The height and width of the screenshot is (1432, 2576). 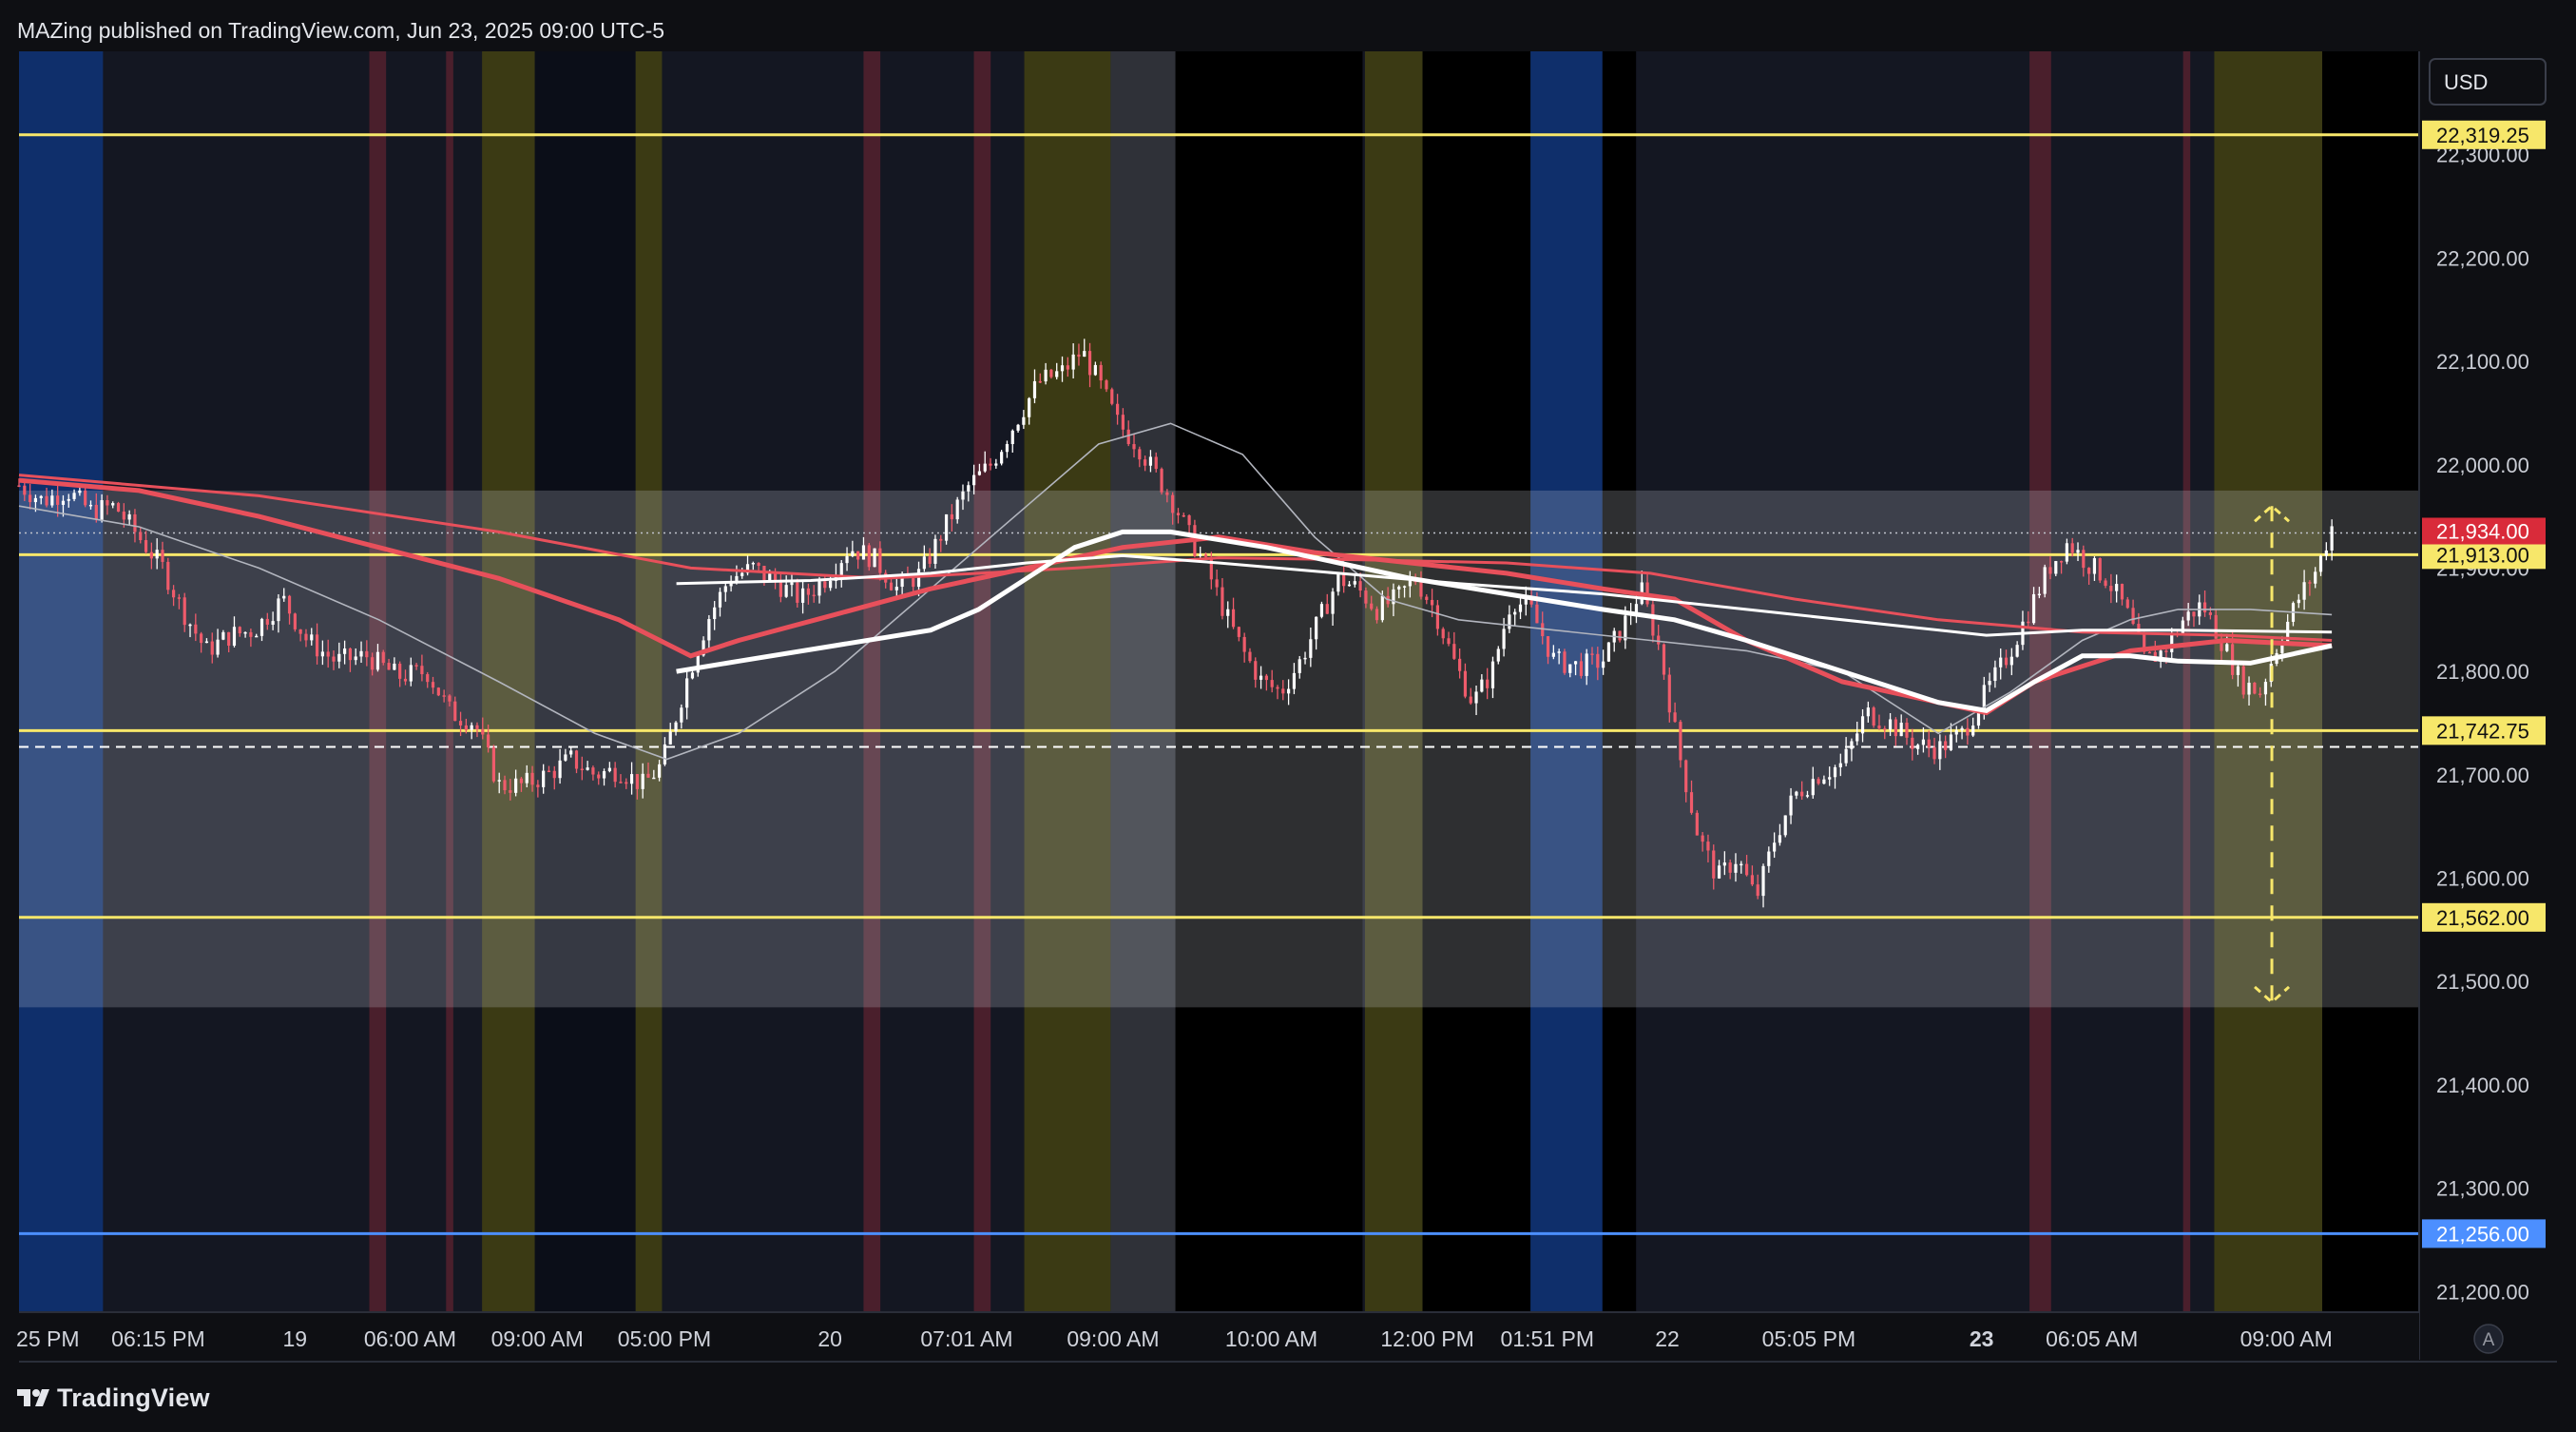 I want to click on tradingview-logo: TradingView, so click(x=113, y=1398).